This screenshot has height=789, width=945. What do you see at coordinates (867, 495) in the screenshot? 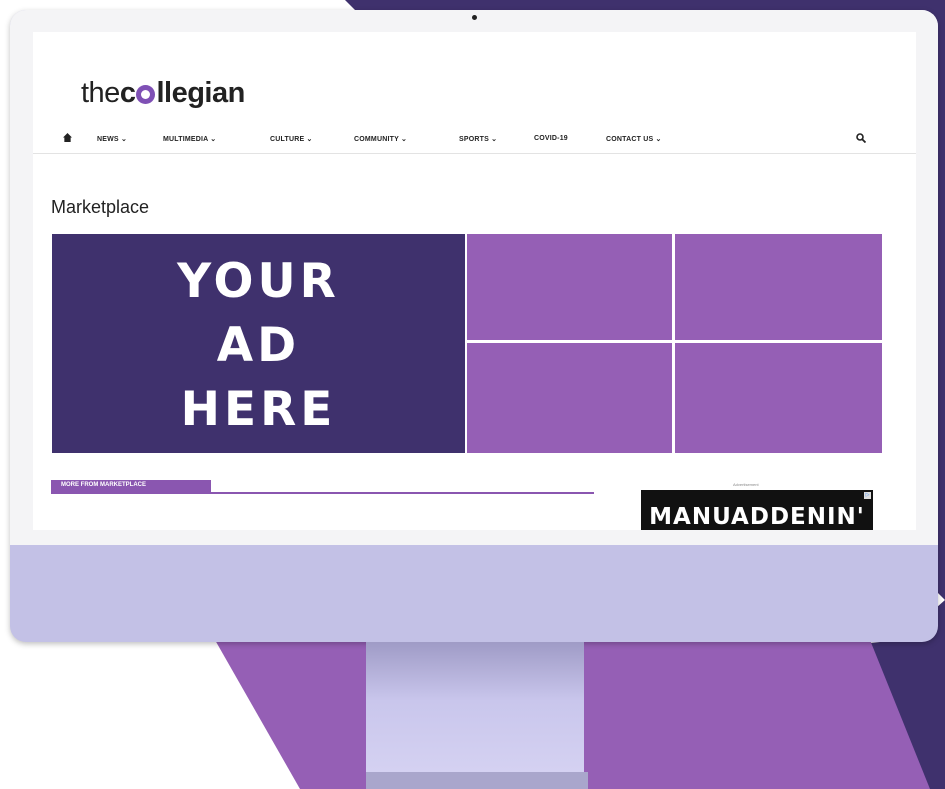
I see `ad-choices-icon: ▷` at bounding box center [867, 495].